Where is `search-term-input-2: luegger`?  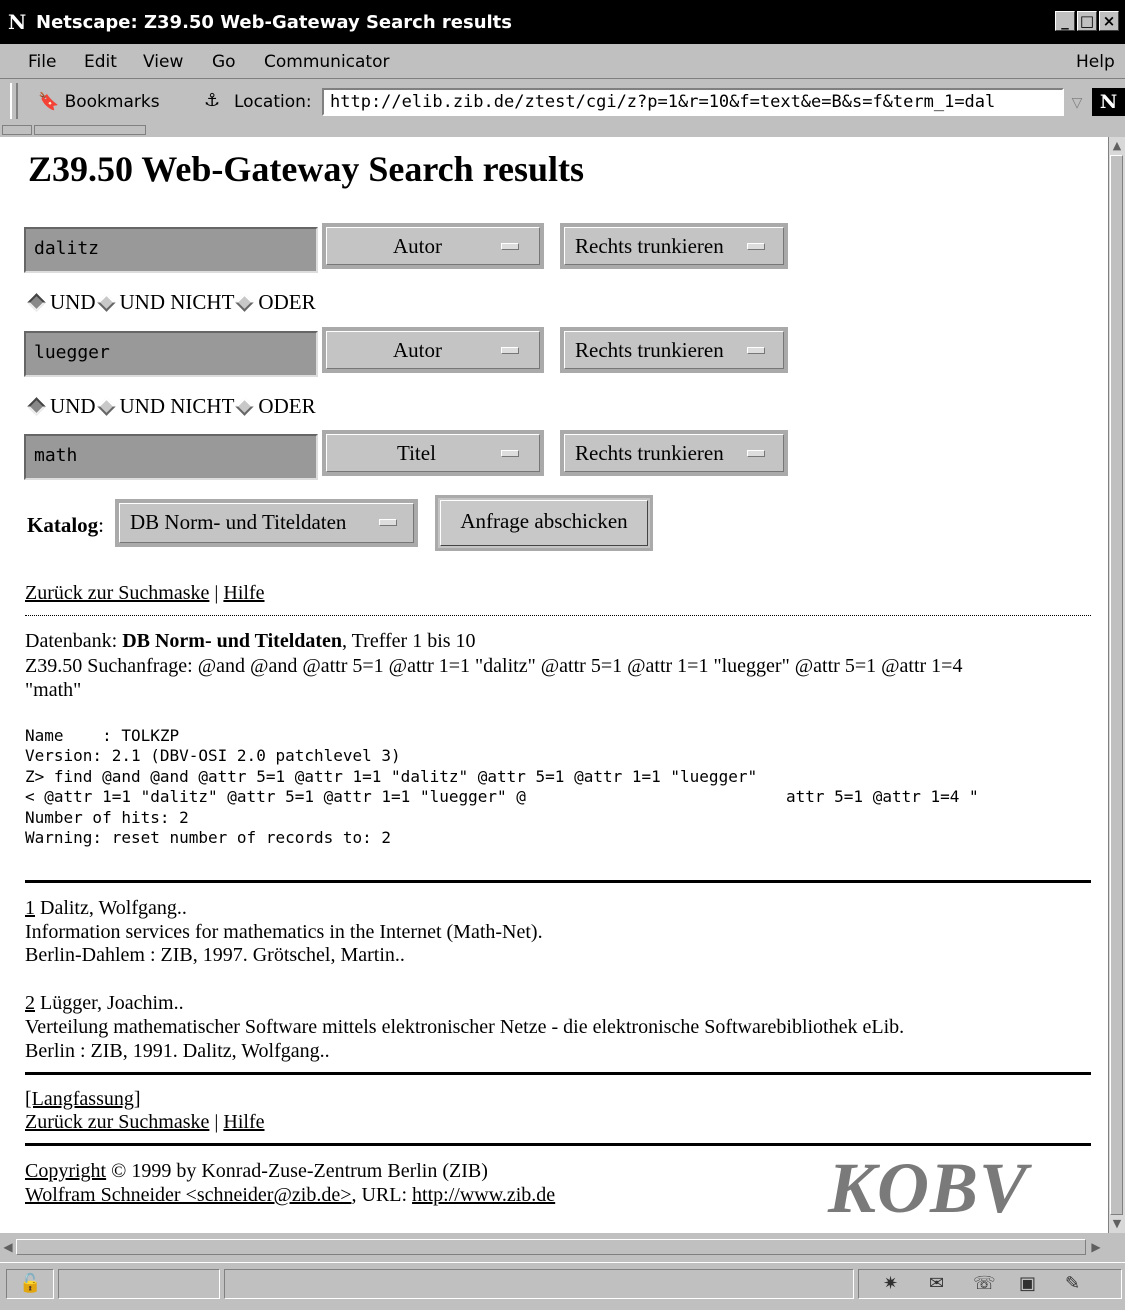
search-term-input-2: luegger is located at coordinates (171, 354).